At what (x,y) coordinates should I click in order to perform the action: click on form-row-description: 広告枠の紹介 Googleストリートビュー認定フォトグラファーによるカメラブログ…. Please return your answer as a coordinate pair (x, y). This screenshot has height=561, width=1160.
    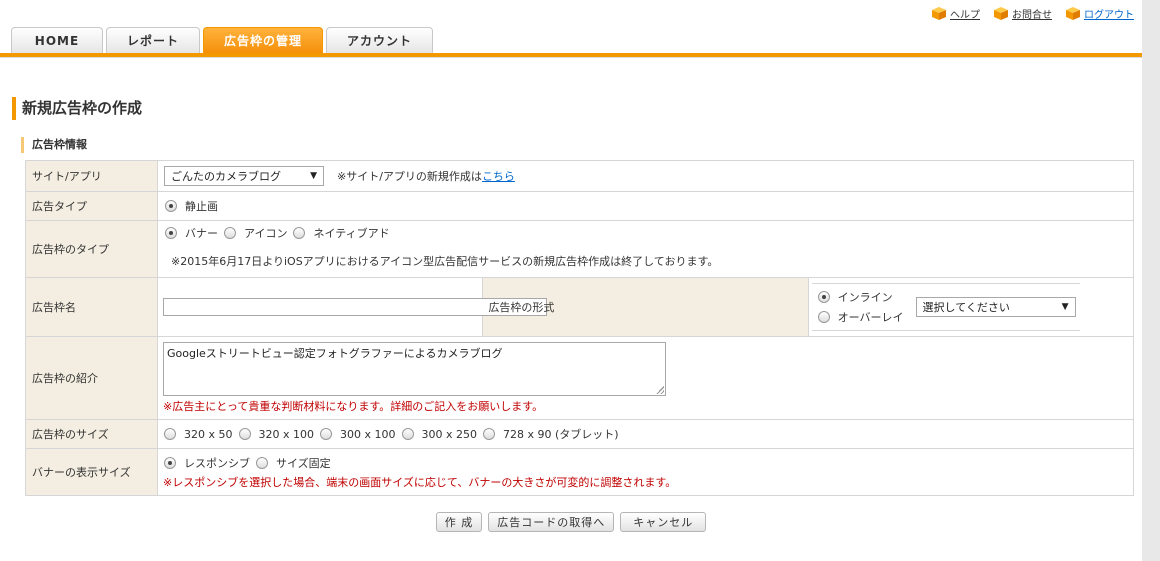
    Looking at the image, I should click on (579, 378).